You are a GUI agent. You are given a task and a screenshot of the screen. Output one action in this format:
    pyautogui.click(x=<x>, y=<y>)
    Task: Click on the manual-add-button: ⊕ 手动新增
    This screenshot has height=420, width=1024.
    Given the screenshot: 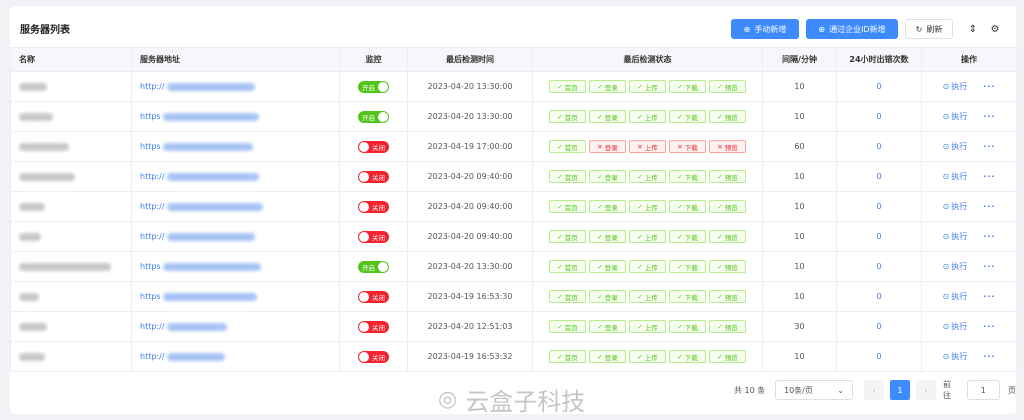 What is the action you would take?
    pyautogui.click(x=765, y=29)
    